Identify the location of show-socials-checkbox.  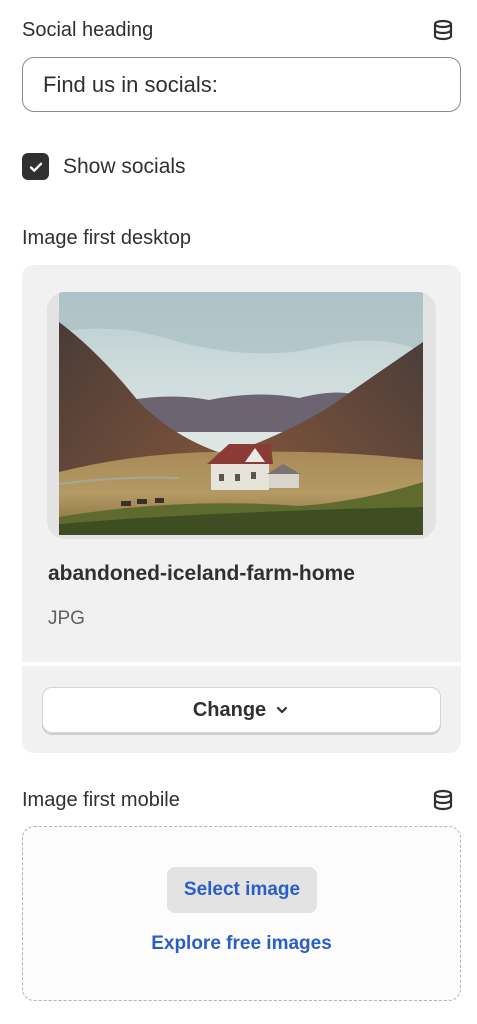
(35, 166).